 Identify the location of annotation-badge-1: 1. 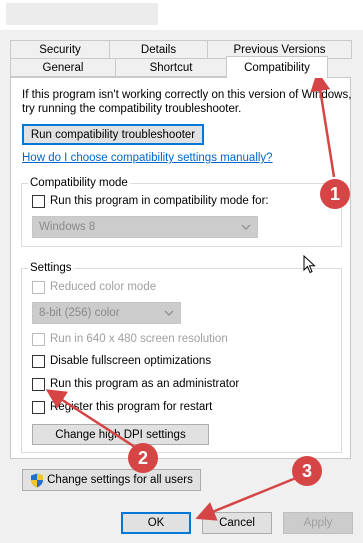
(335, 194).